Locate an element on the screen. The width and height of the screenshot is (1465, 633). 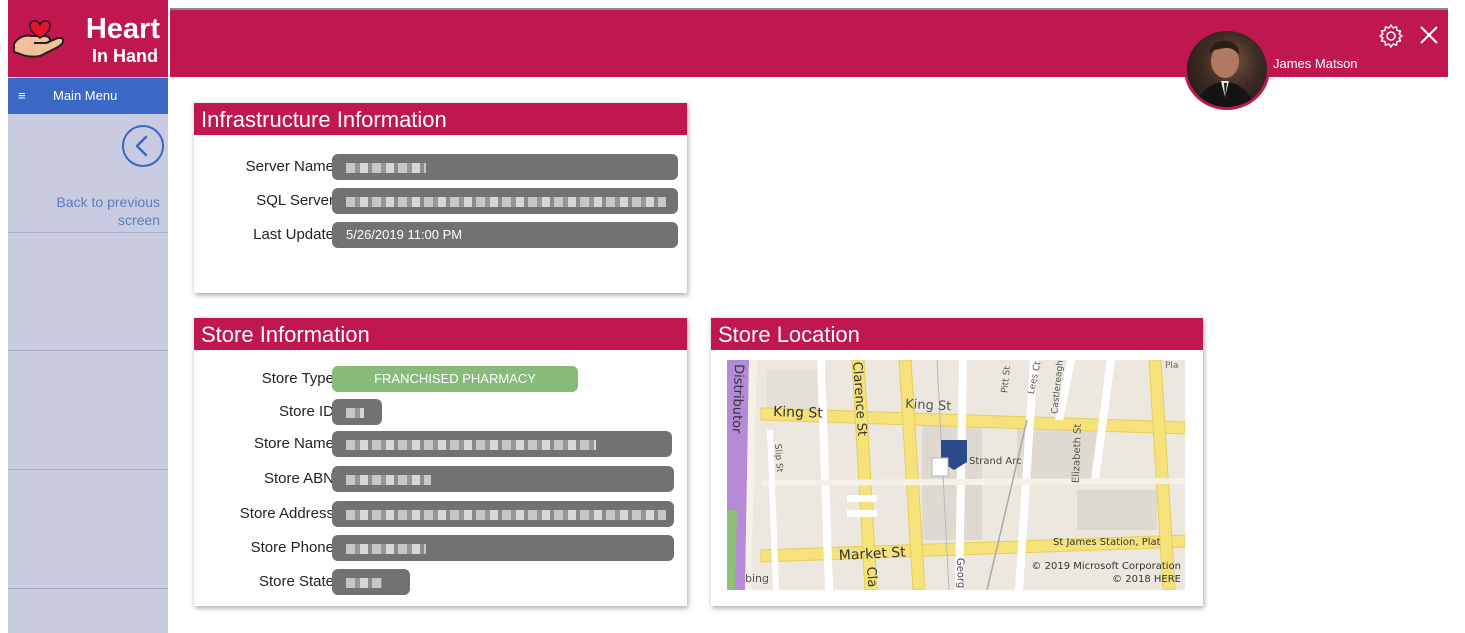
map-copyright-1: © 2019 Microsoft Corporation is located at coordinates (1106, 566).